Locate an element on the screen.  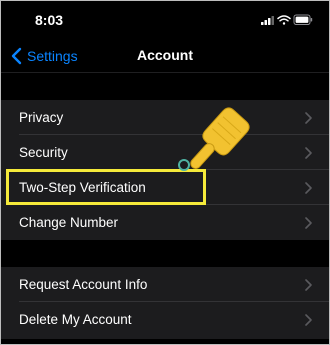
settings-item-two-step-verification: Two-Step Verification is located at coordinates (165, 187).